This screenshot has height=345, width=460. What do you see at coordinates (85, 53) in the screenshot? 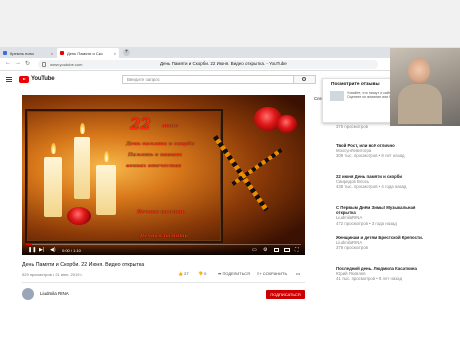
I see `tab-label: День Памяти и Ско` at bounding box center [85, 53].